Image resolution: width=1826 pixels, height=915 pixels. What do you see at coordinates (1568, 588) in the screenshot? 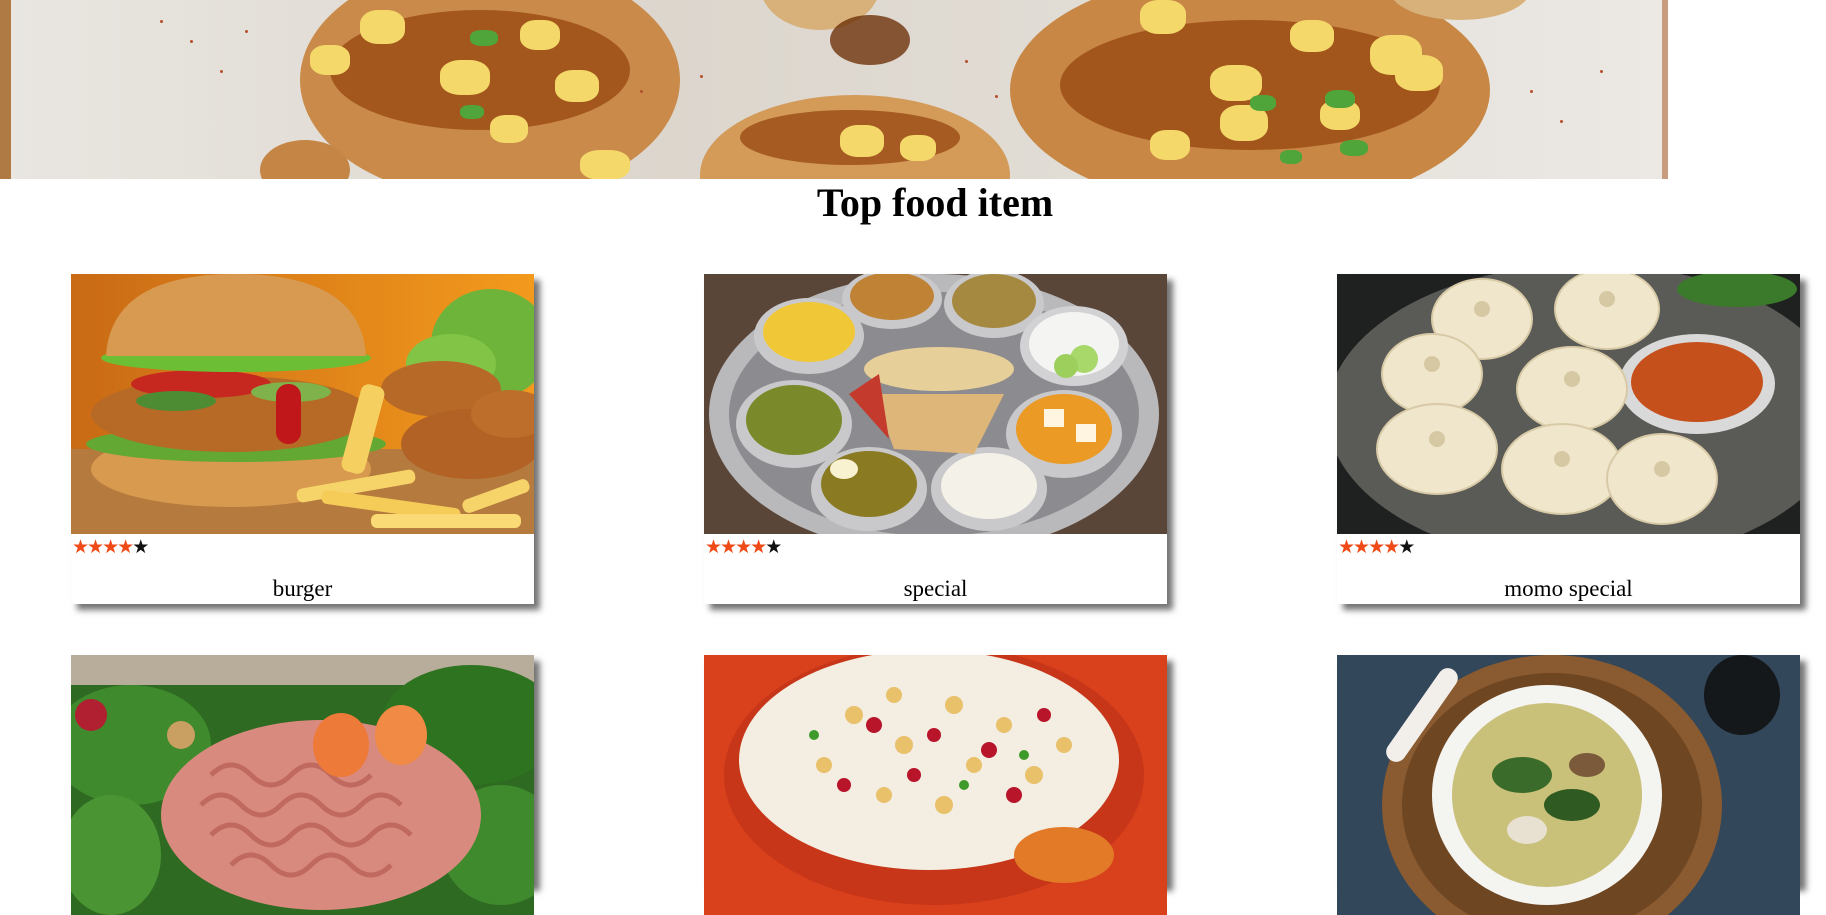
I see `food-name: momo special` at bounding box center [1568, 588].